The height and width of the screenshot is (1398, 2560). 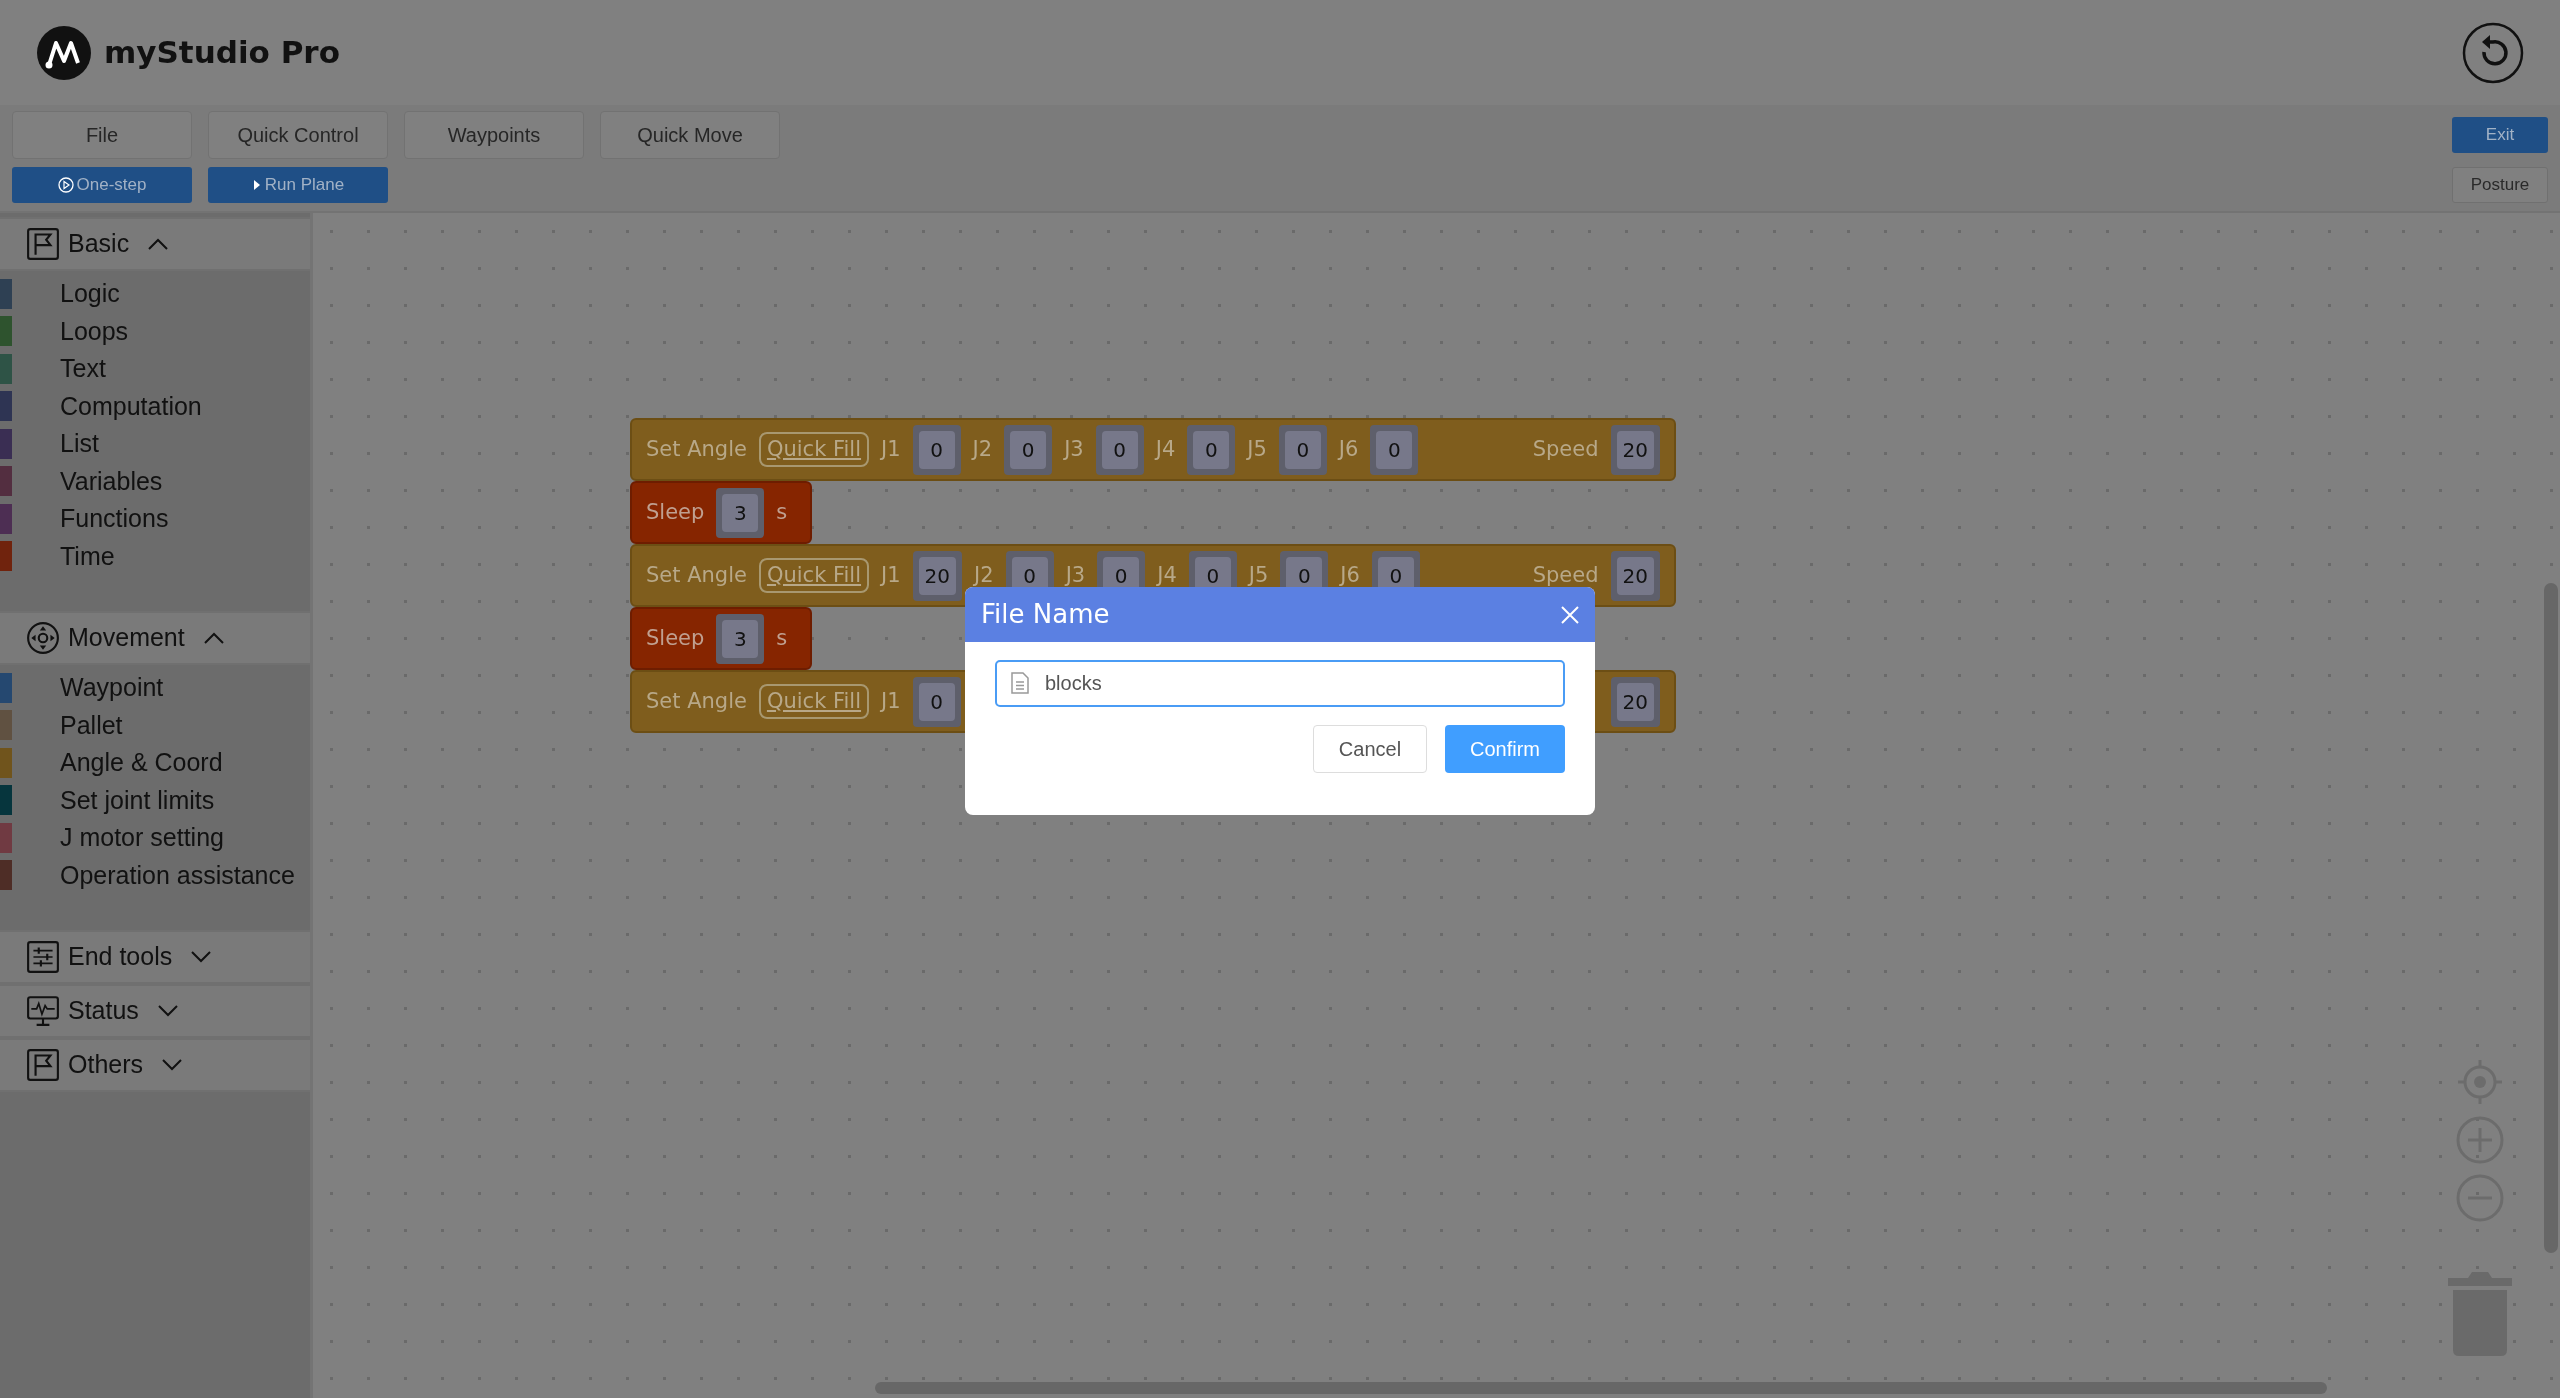 I want to click on posture-button: Posture, so click(x=2500, y=185).